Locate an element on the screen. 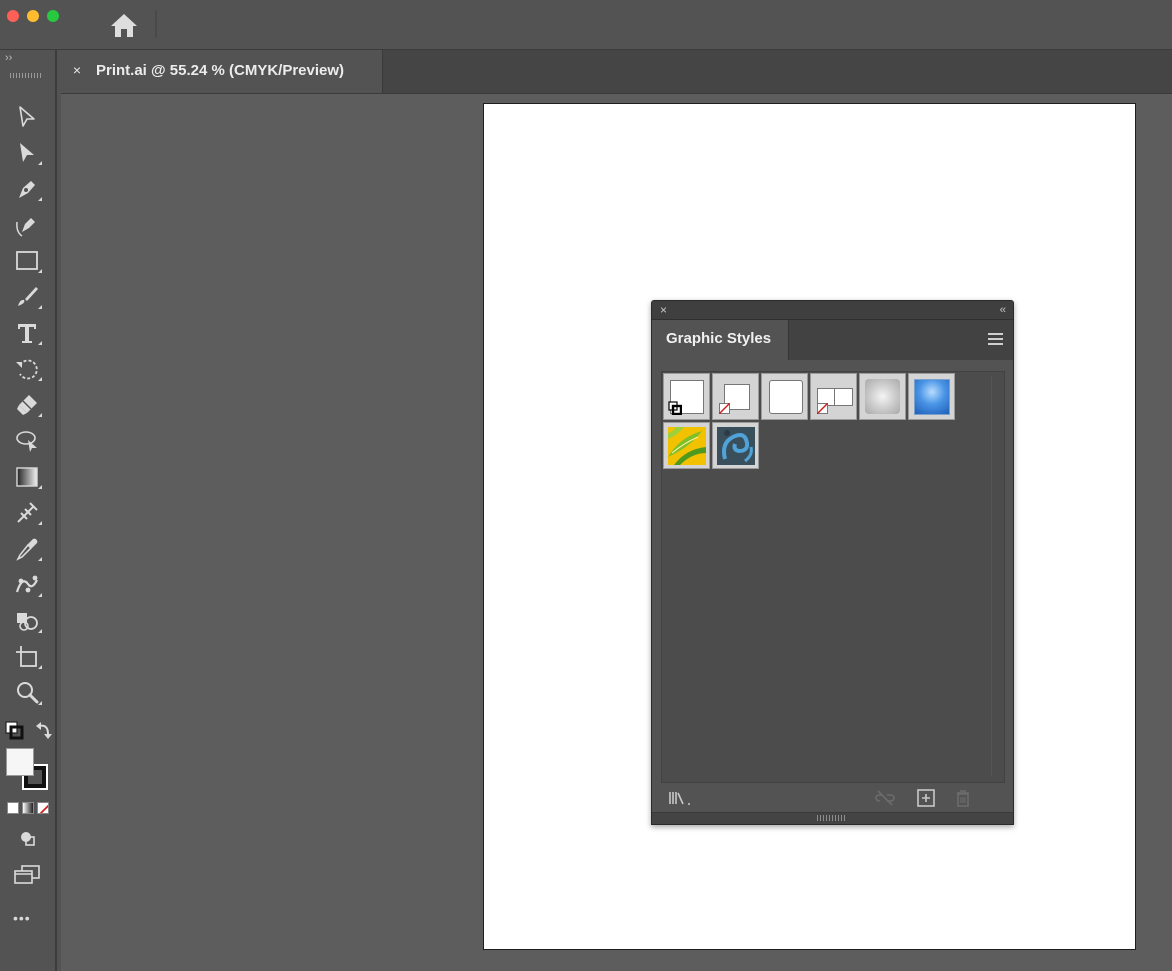 This screenshot has width=1172, height=971. default-graphic-style-swatch is located at coordinates (686, 396).